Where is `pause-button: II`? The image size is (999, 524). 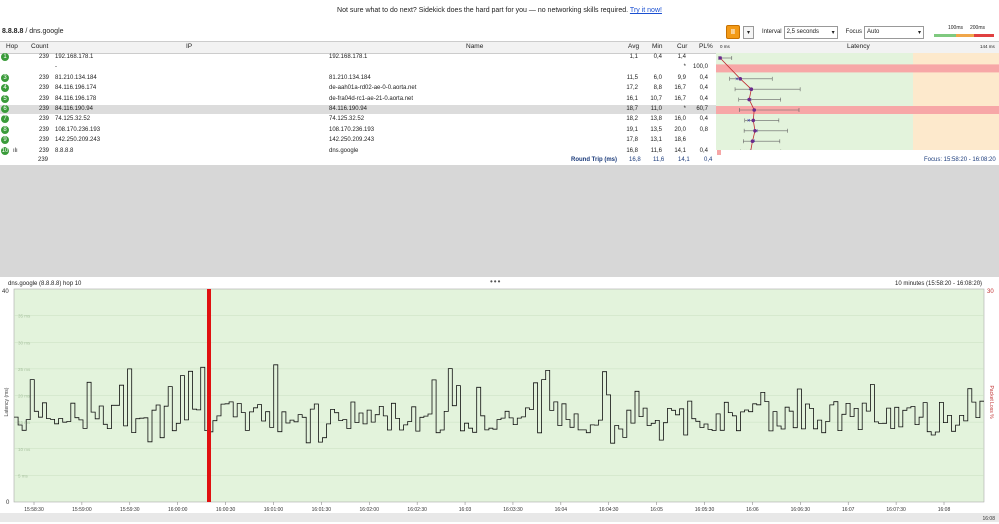 pause-button: II is located at coordinates (733, 32).